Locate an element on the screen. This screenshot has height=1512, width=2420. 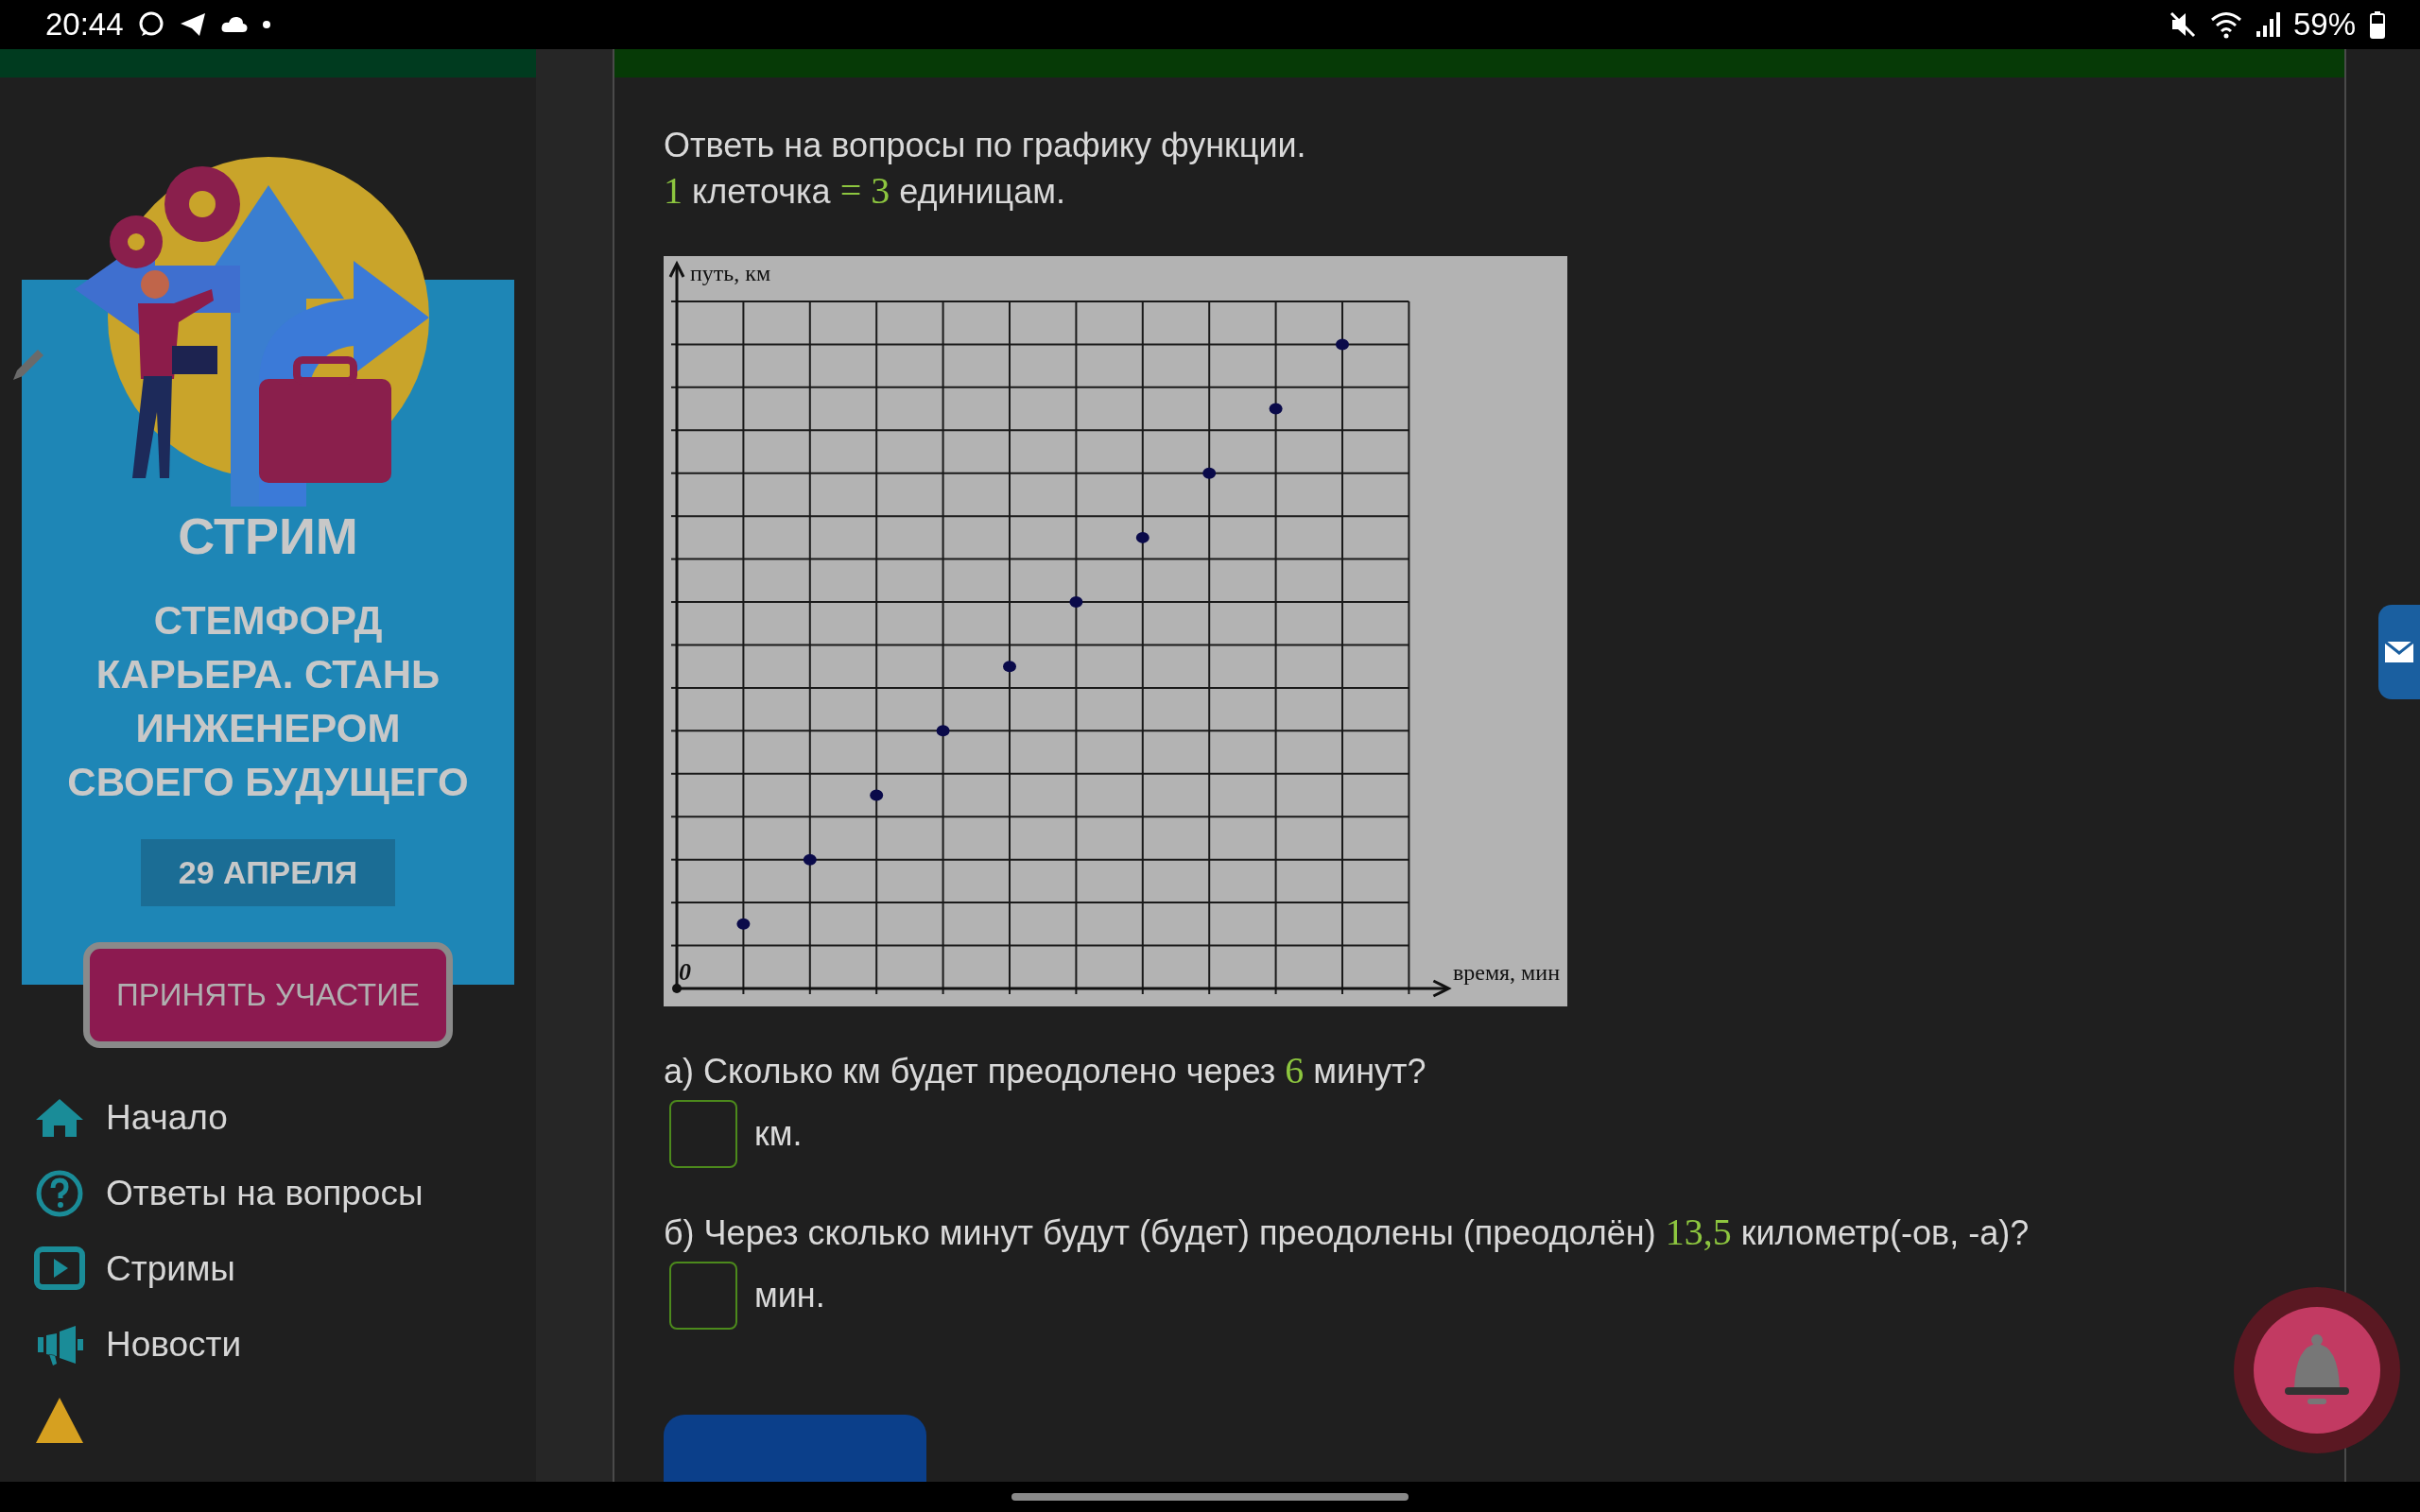
wifi-icon is located at coordinates (2225, 24).